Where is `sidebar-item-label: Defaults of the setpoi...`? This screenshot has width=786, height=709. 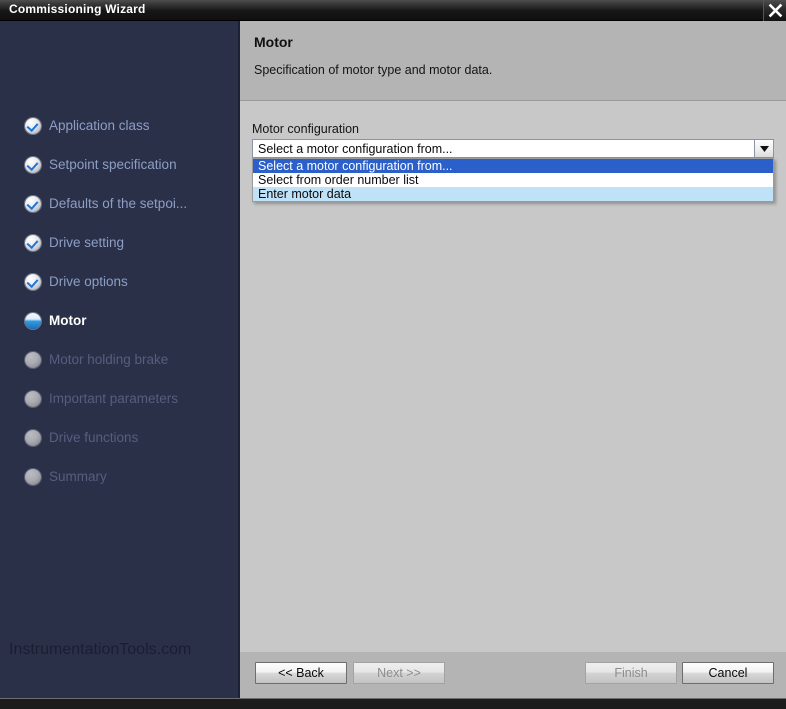 sidebar-item-label: Defaults of the setpoi... is located at coordinates (118, 203).